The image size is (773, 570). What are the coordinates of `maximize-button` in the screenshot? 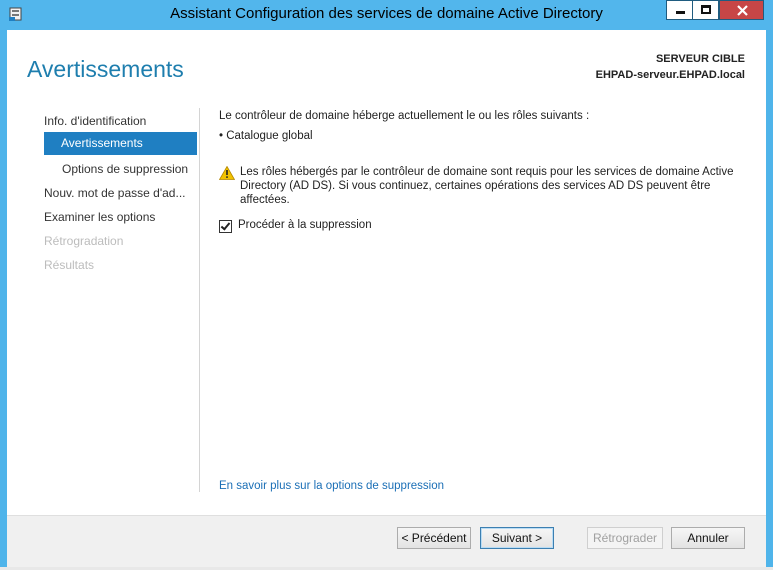 It's located at (705, 10).